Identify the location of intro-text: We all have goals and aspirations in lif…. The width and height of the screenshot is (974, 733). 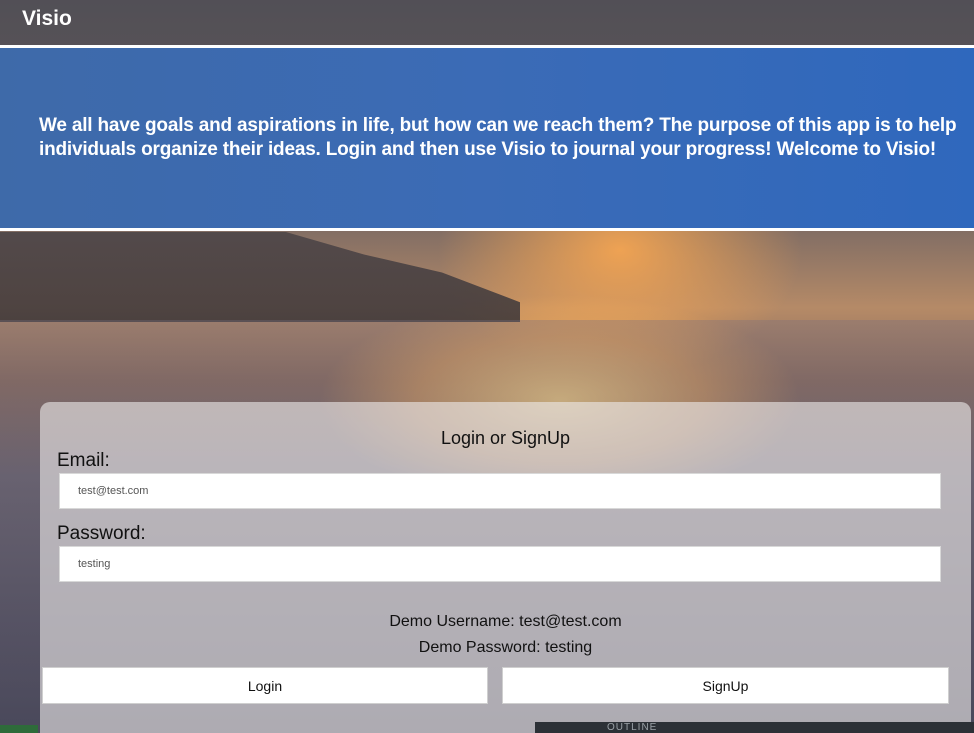
(498, 137).